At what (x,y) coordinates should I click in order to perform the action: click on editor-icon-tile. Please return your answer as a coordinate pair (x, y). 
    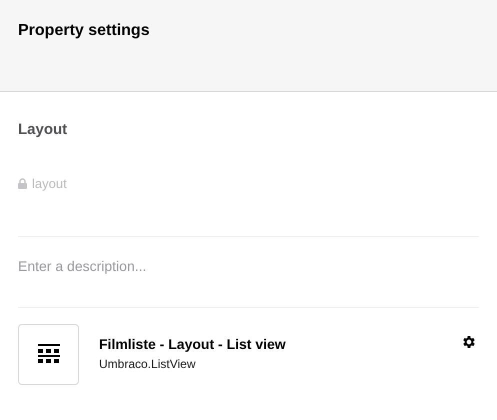
    Looking at the image, I should click on (48, 354).